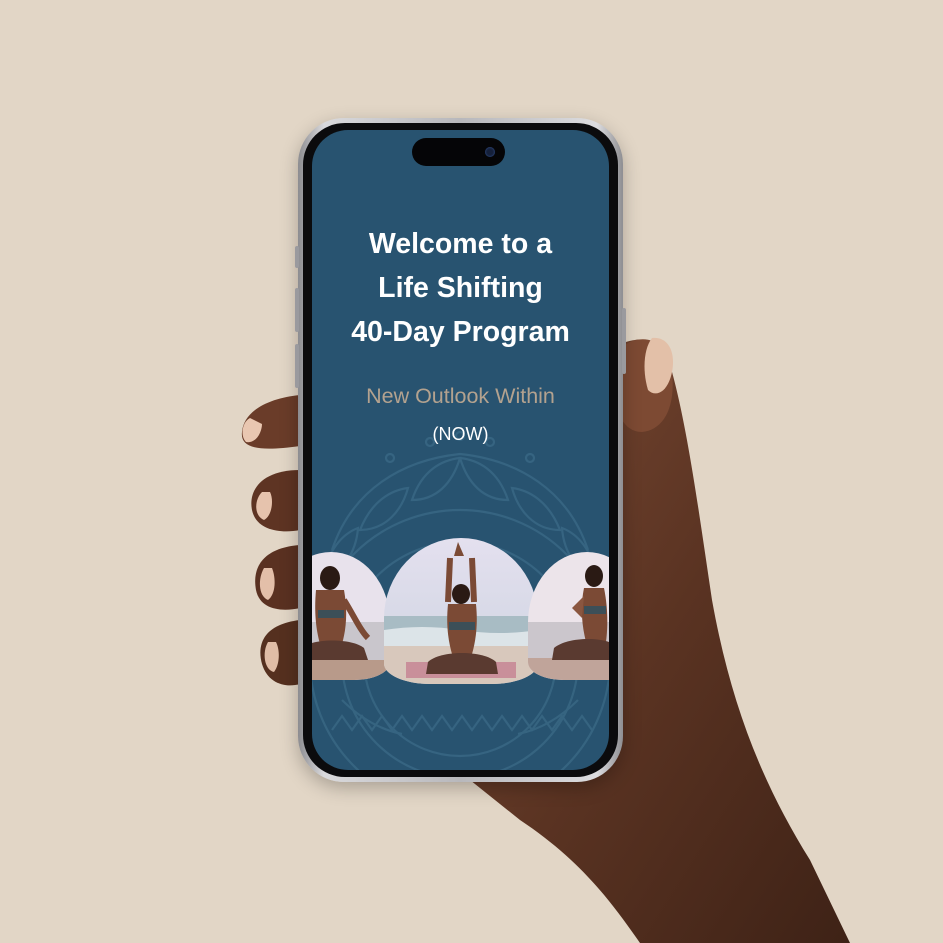  I want to click on front-camera-icon, so click(490, 152).